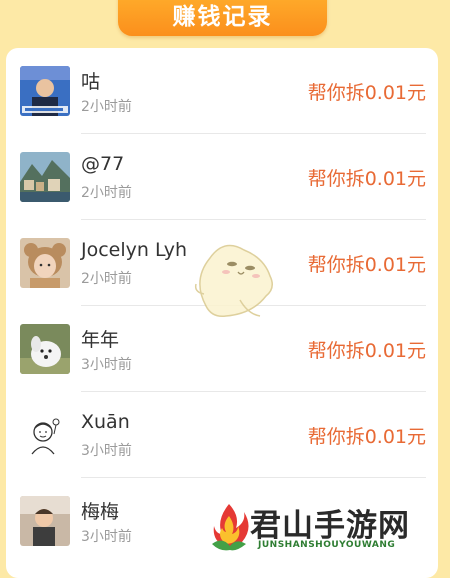  What do you see at coordinates (230, 527) in the screenshot?
I see `flame-logo-icon` at bounding box center [230, 527].